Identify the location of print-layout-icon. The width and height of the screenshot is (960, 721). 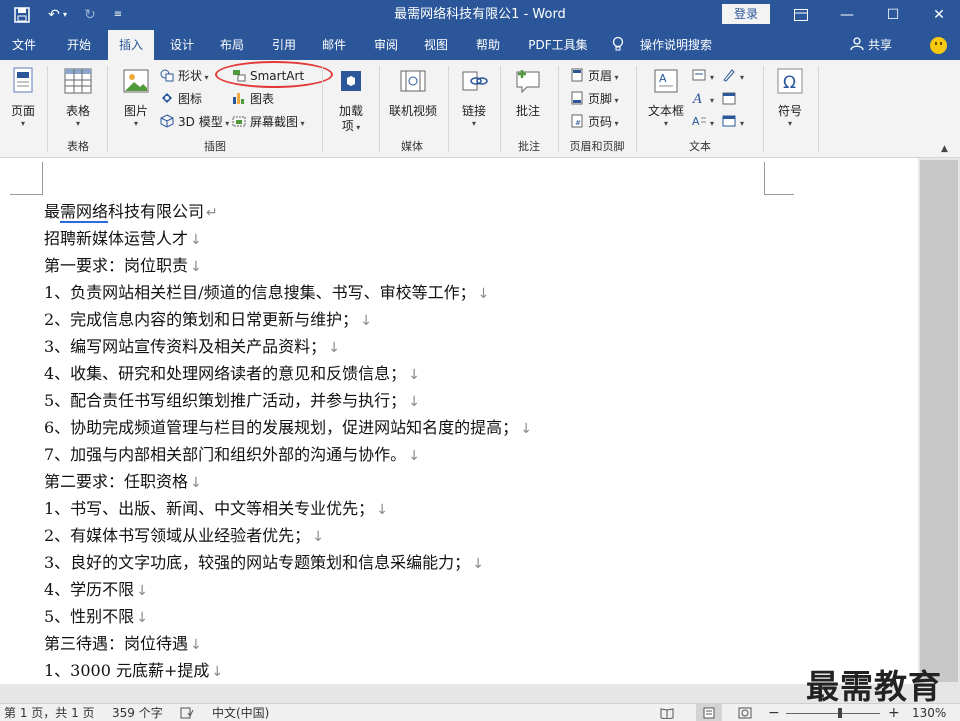
(709, 712).